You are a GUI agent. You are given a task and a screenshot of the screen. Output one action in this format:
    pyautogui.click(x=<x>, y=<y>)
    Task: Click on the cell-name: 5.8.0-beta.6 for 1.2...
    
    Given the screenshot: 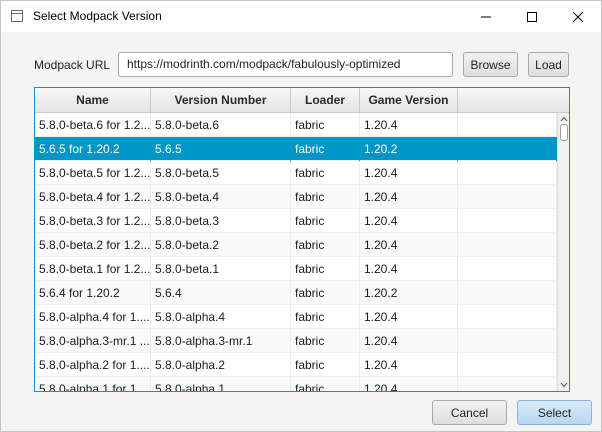 What is the action you would take?
    pyautogui.click(x=93, y=125)
    